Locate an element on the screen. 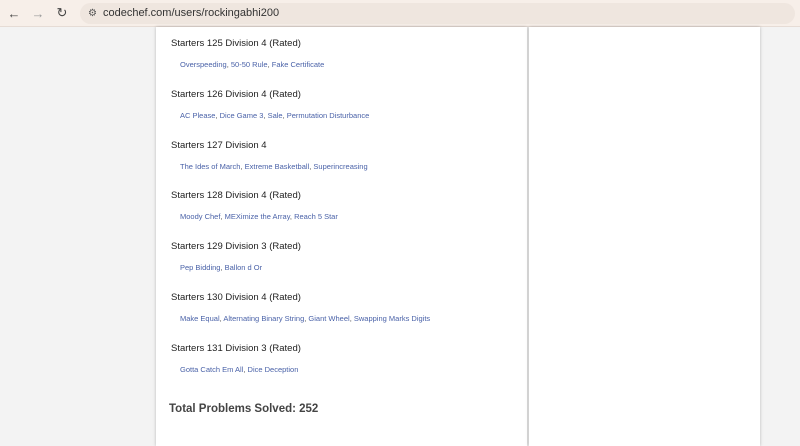  problem-link: Gotta Catch Em All is located at coordinates (211, 369).